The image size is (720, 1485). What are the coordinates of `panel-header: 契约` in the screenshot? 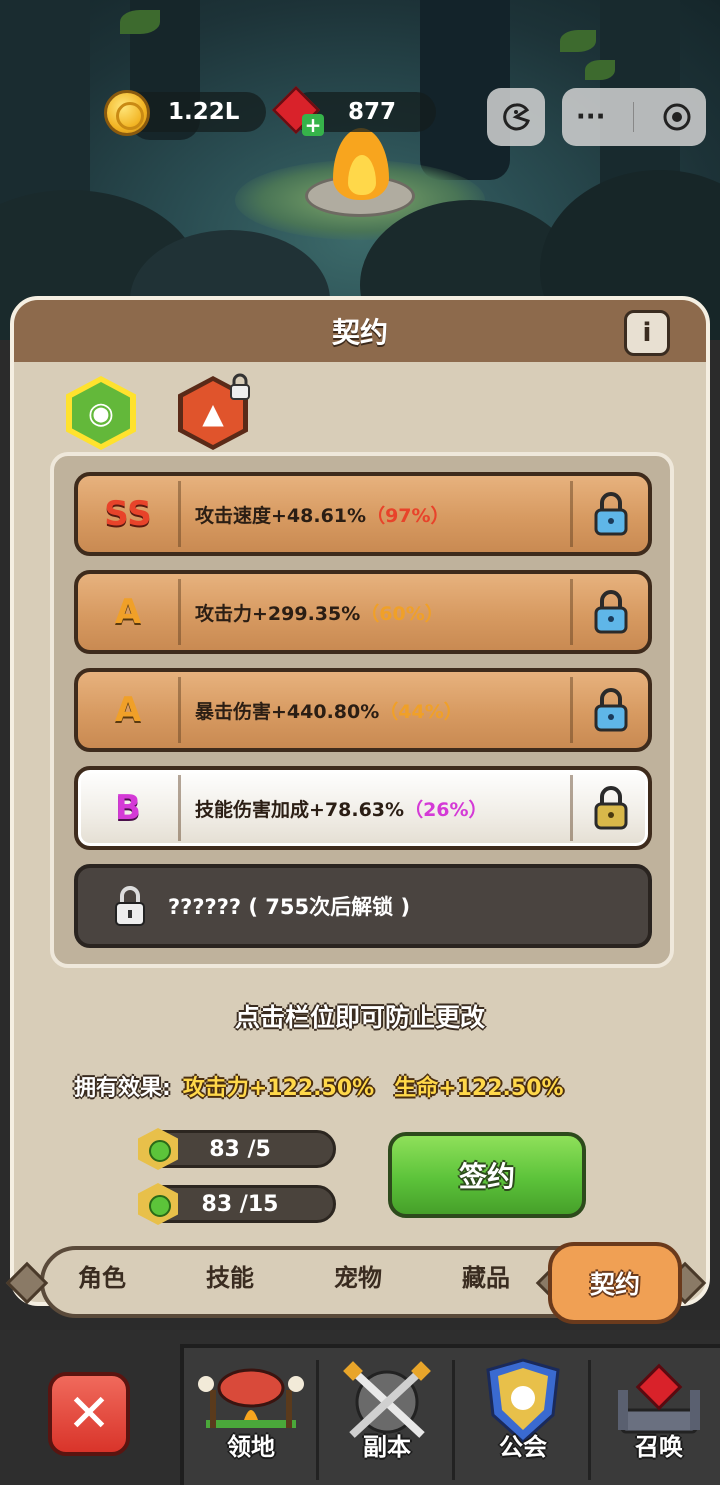 It's located at (360, 331).